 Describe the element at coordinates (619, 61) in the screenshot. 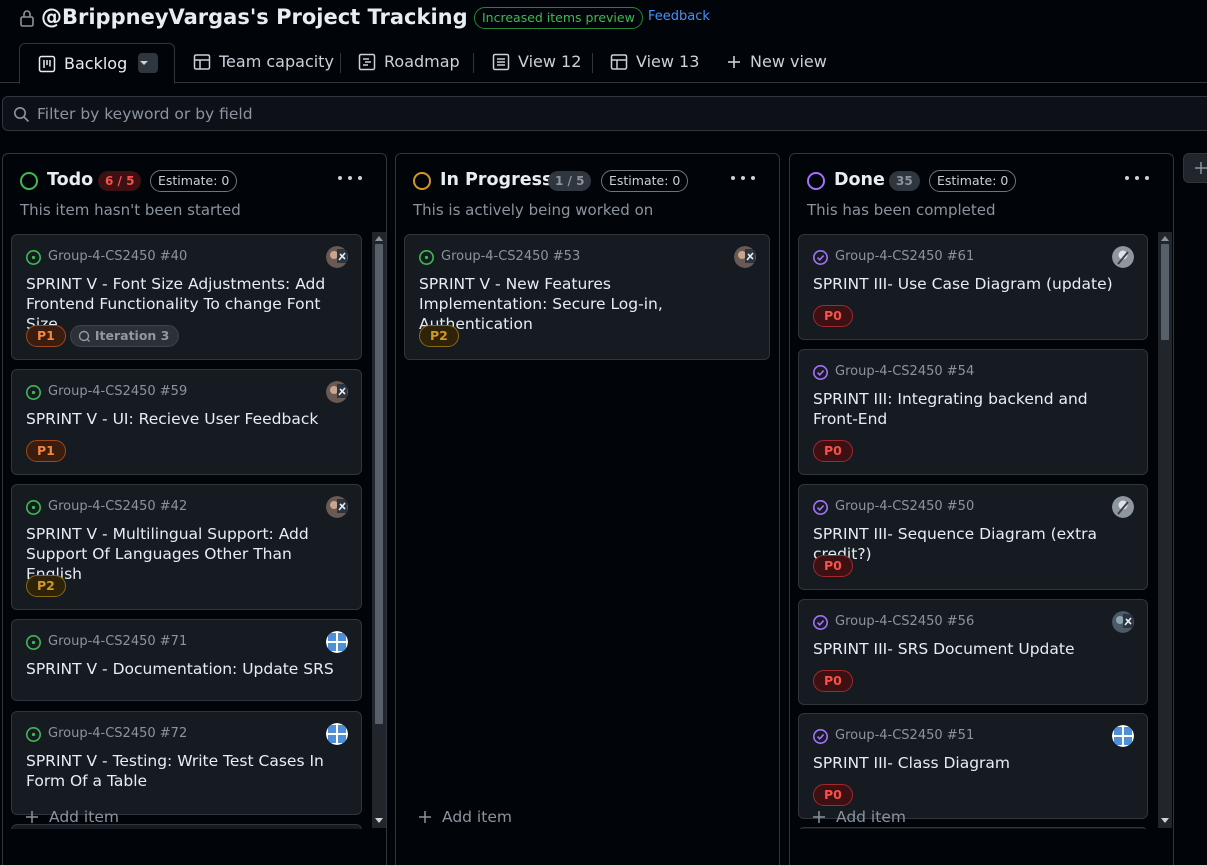

I see `table-icon` at that location.